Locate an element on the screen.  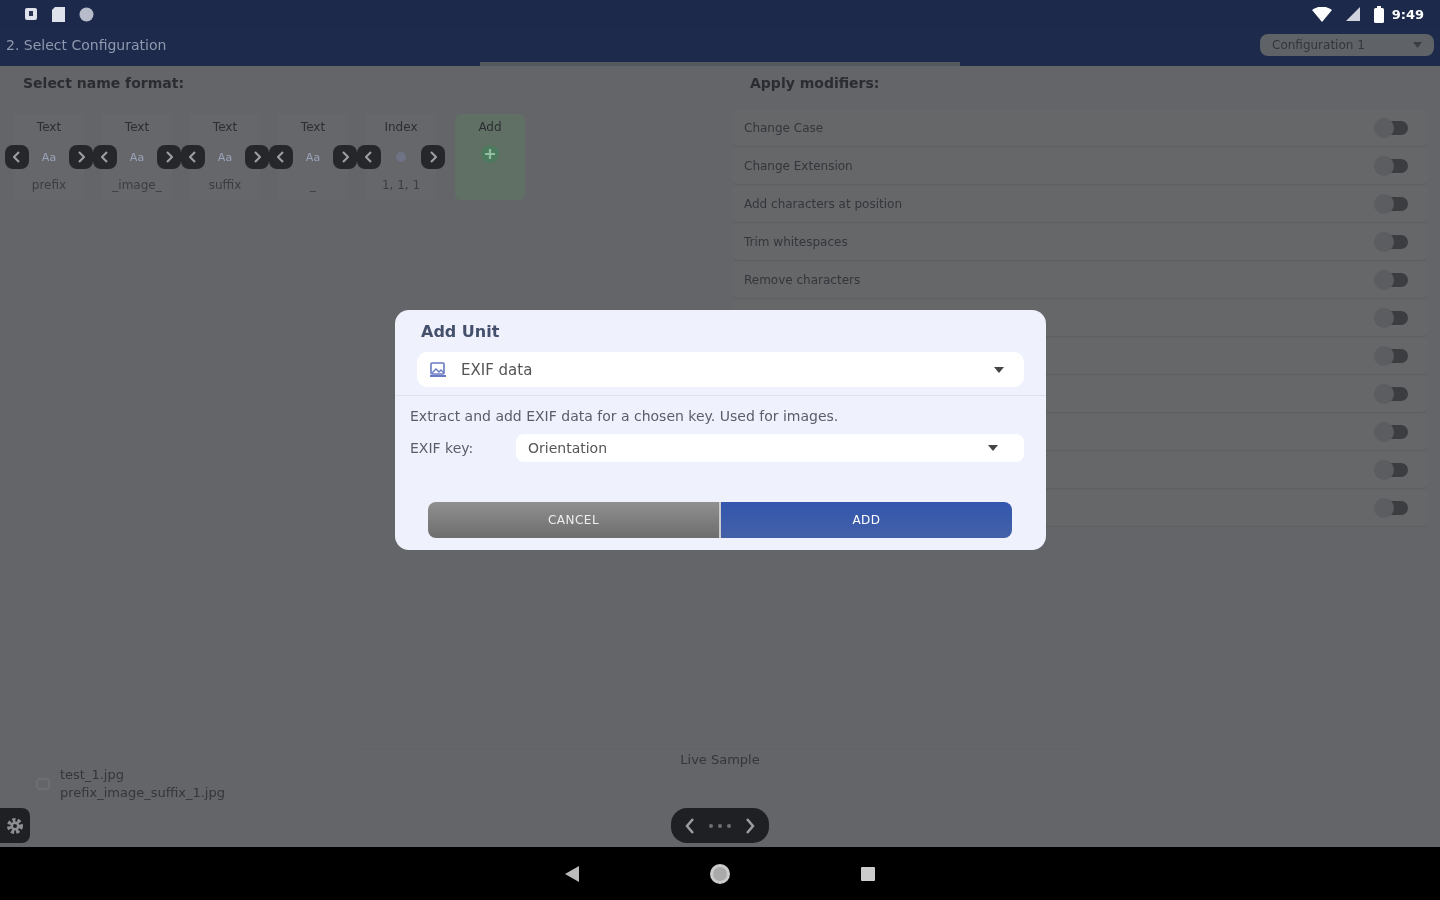
add-button: ADD is located at coordinates (866, 520).